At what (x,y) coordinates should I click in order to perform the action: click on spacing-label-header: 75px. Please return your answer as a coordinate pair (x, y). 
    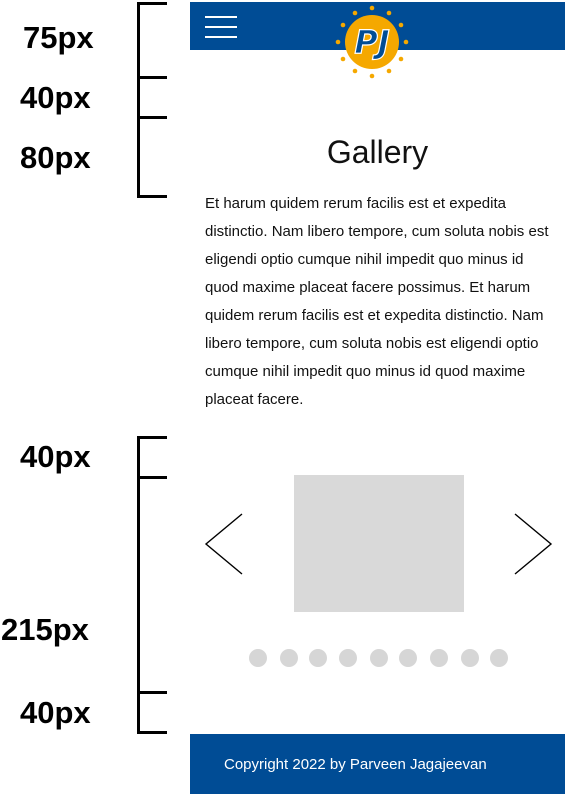
    Looking at the image, I should click on (58, 37).